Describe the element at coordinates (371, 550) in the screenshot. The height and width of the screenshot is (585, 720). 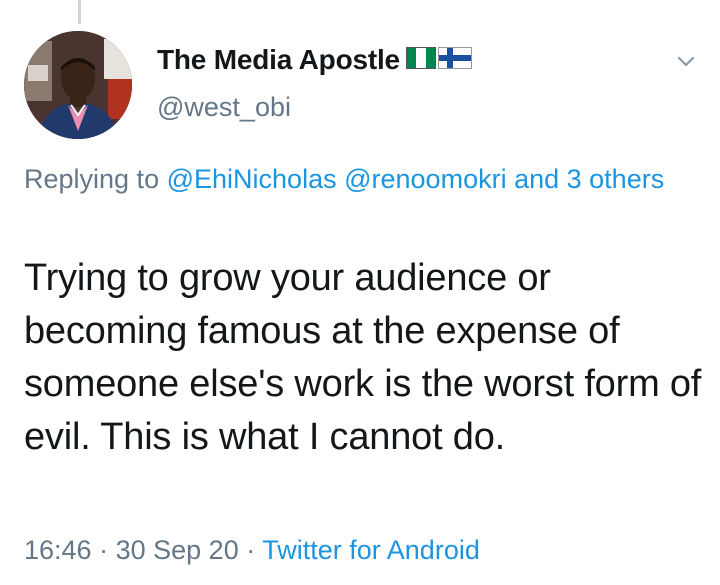
I see `tweet-source-link: Twitter for Android` at that location.